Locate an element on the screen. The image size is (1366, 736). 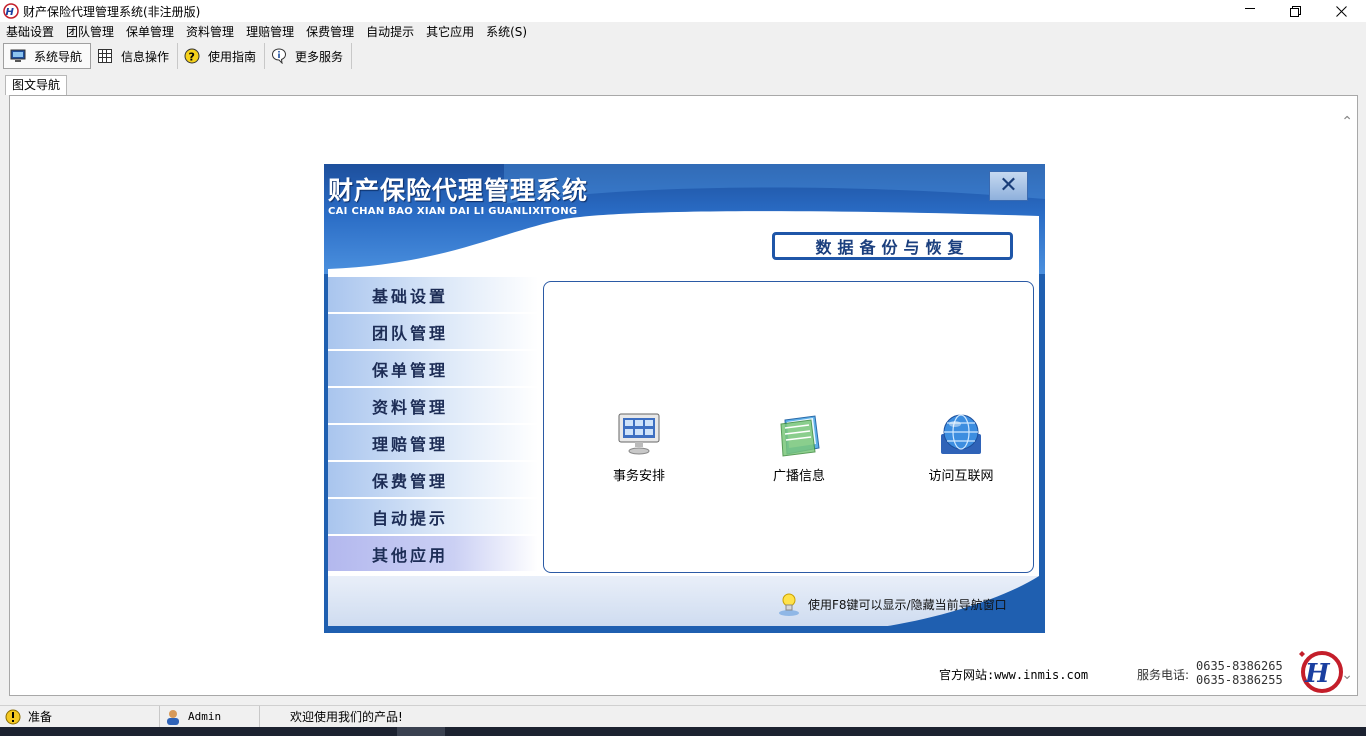
restore-icon is located at coordinates (1295, 11).